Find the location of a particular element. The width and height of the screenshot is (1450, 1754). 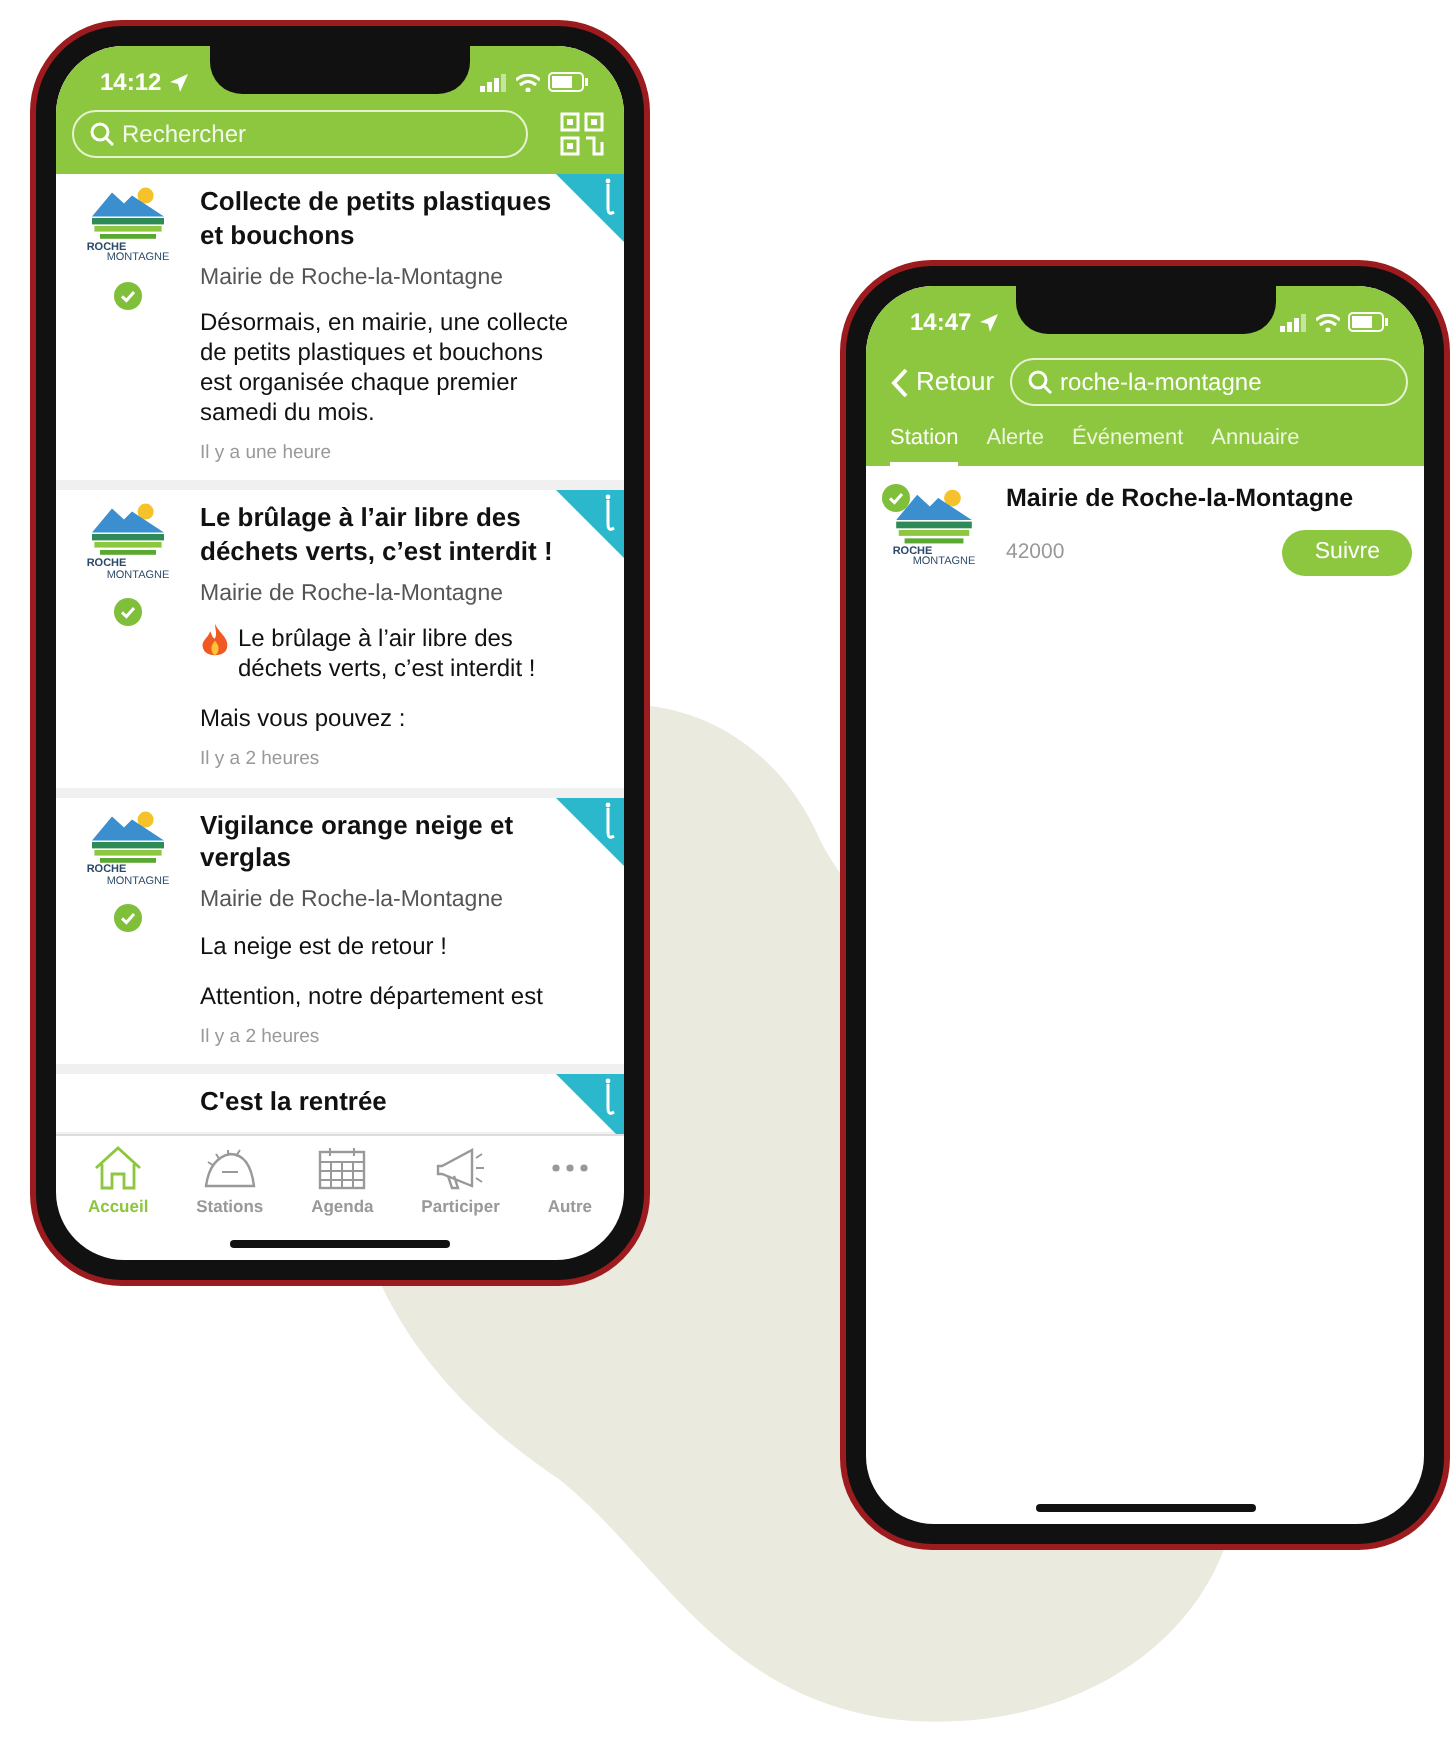

post-title: Le brûlage à l’air libre des déchets verts, c’est interdit ! is located at coordinates (386, 536).